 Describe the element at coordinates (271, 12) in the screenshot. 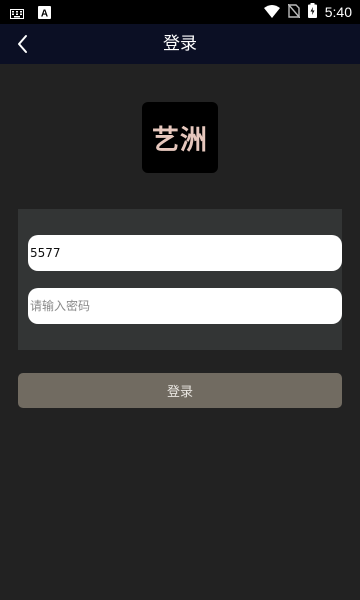

I see `wifi-icon` at that location.